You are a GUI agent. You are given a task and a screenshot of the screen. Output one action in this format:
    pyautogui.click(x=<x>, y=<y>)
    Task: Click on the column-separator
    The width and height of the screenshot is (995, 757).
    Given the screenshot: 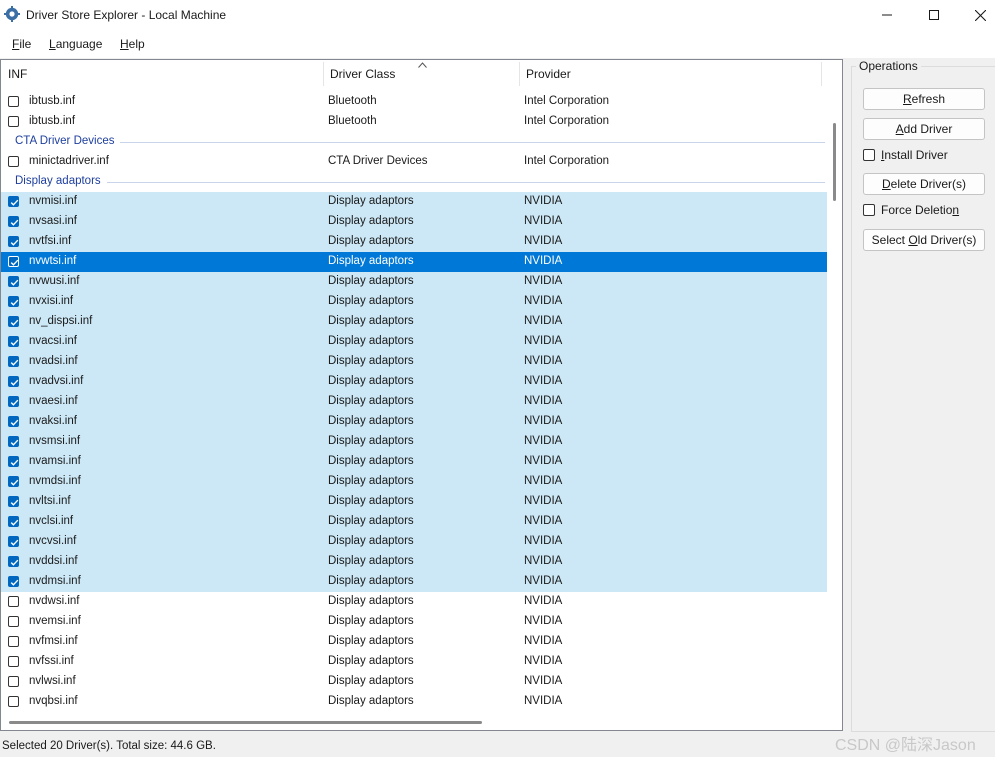 What is the action you would take?
    pyautogui.click(x=821, y=74)
    